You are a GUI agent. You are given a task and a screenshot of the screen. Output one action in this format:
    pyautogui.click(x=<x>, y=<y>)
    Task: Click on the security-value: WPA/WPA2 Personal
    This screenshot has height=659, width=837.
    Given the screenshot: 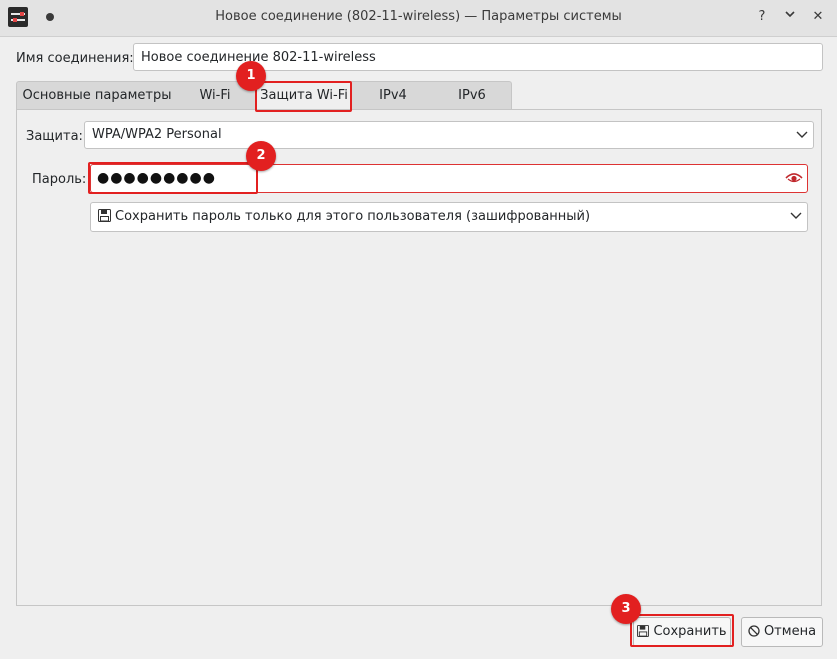 What is the action you would take?
    pyautogui.click(x=157, y=134)
    